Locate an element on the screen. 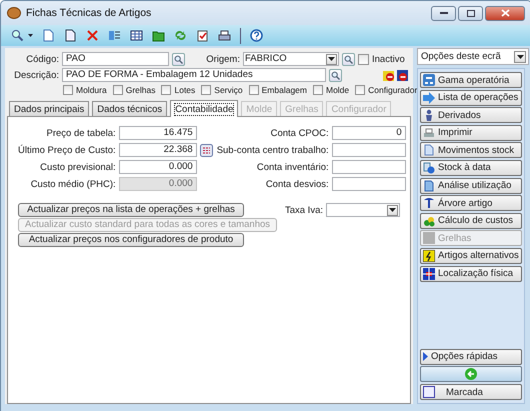 The width and height of the screenshot is (530, 411). action-button: Movimentos stock is located at coordinates (471, 150).